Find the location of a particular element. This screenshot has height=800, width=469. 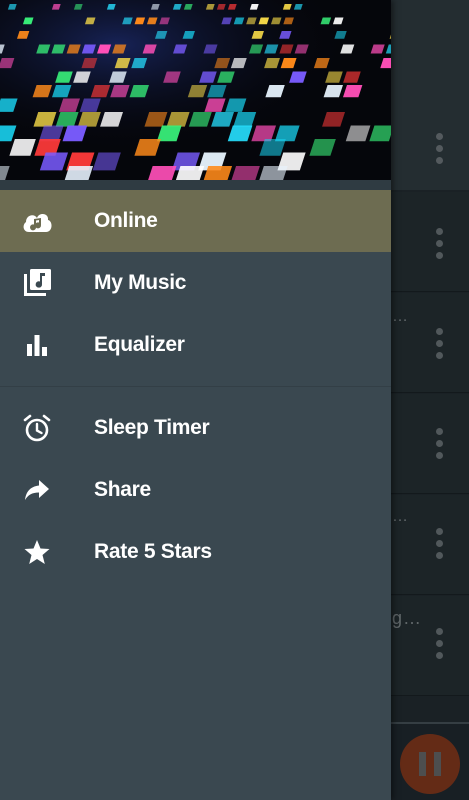

menu-item-share: Share is located at coordinates (195, 490).